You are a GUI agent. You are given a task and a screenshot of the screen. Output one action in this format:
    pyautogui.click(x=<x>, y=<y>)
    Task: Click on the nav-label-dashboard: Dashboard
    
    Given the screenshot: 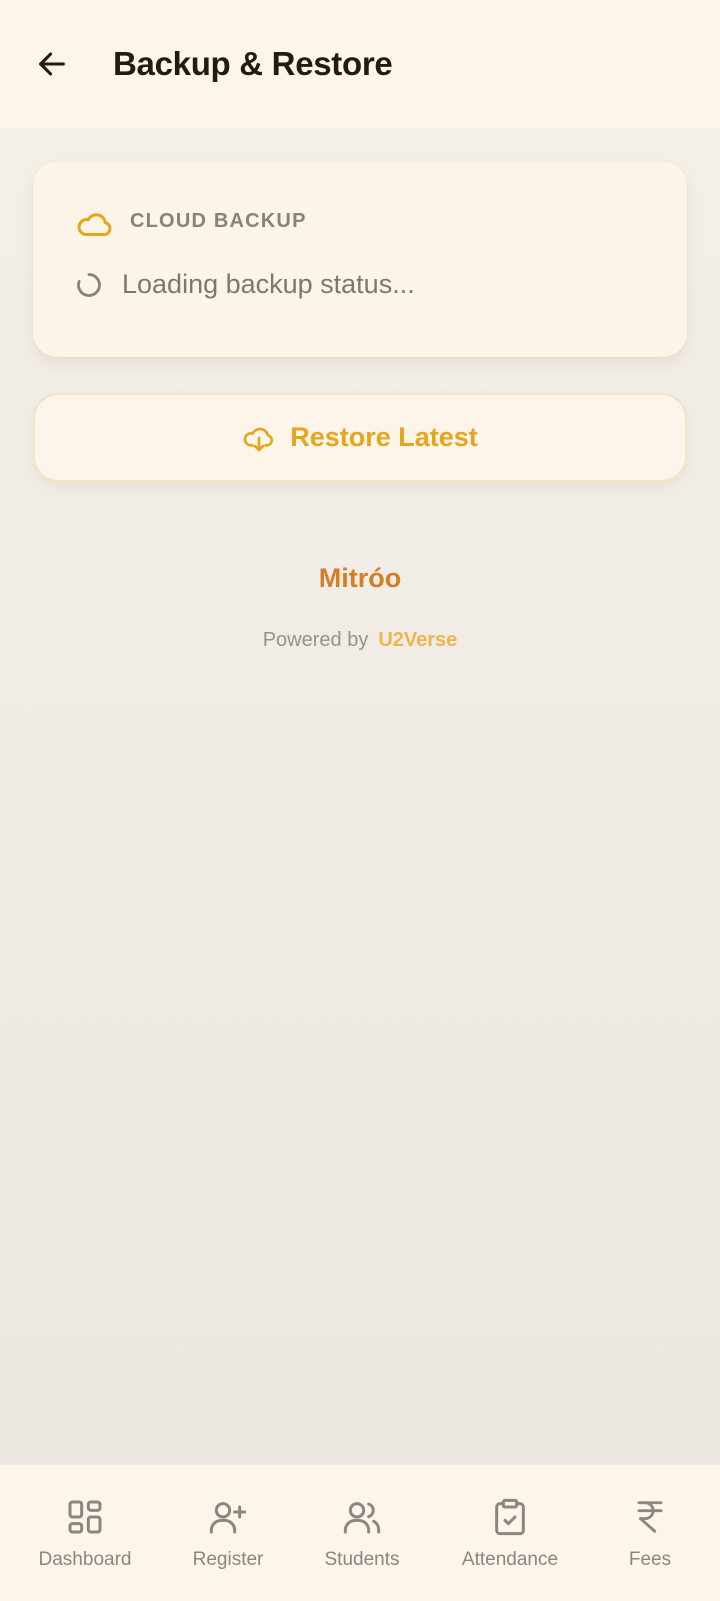 What is the action you would take?
    pyautogui.click(x=85, y=1559)
    